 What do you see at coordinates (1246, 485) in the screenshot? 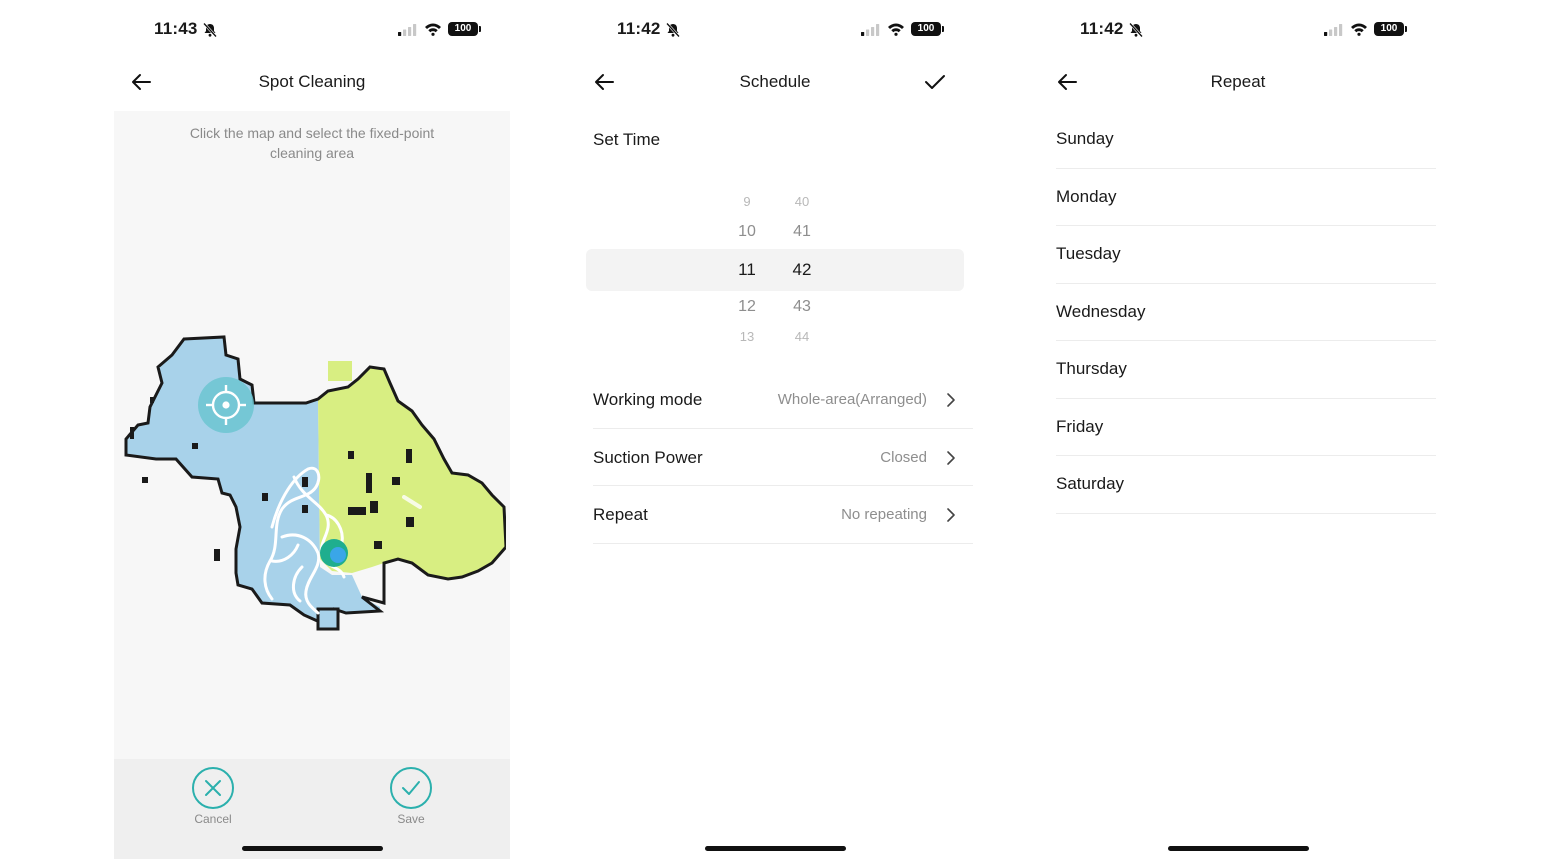
I see `list-item-saturday: Saturday` at bounding box center [1246, 485].